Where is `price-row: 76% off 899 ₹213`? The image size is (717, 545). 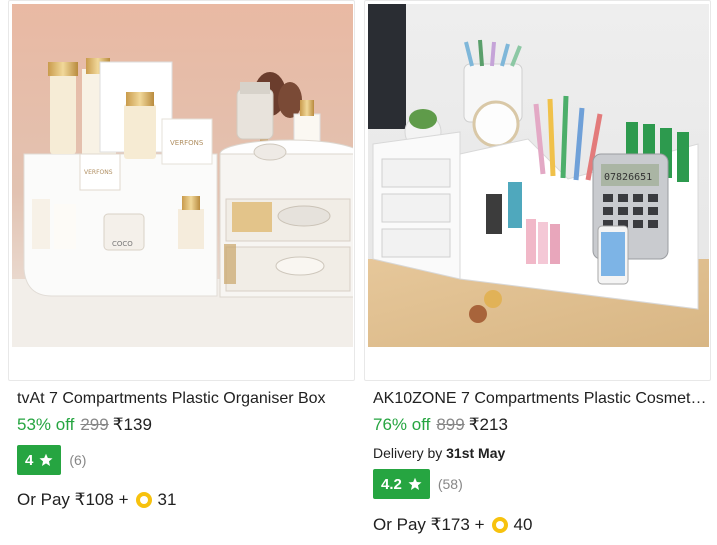 price-row: 76% off 899 ₹213 is located at coordinates (540, 425).